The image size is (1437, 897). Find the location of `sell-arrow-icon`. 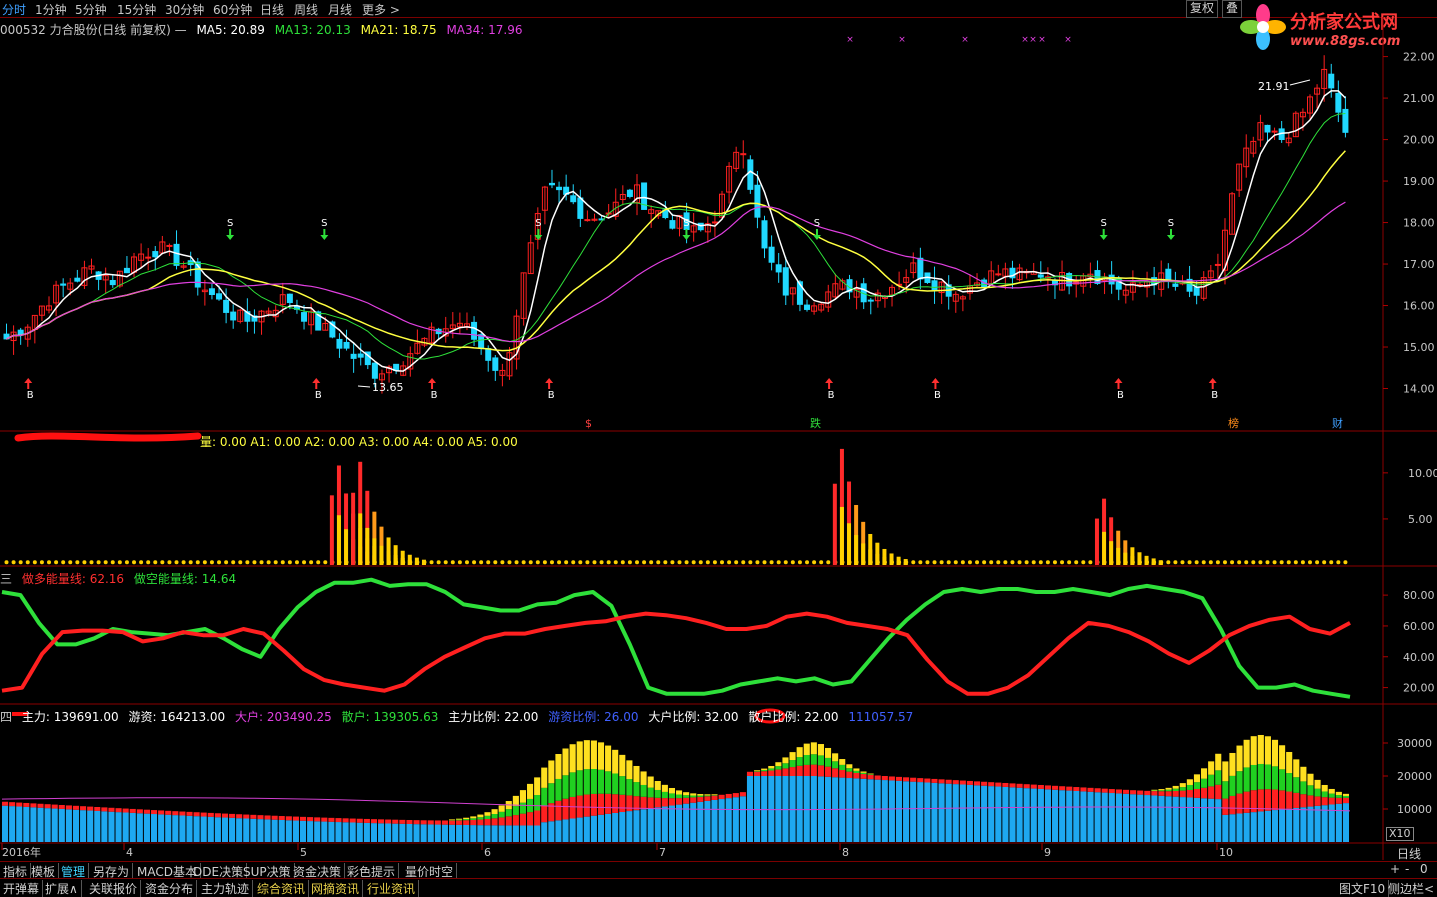

sell-arrow-icon is located at coordinates (1103, 234).